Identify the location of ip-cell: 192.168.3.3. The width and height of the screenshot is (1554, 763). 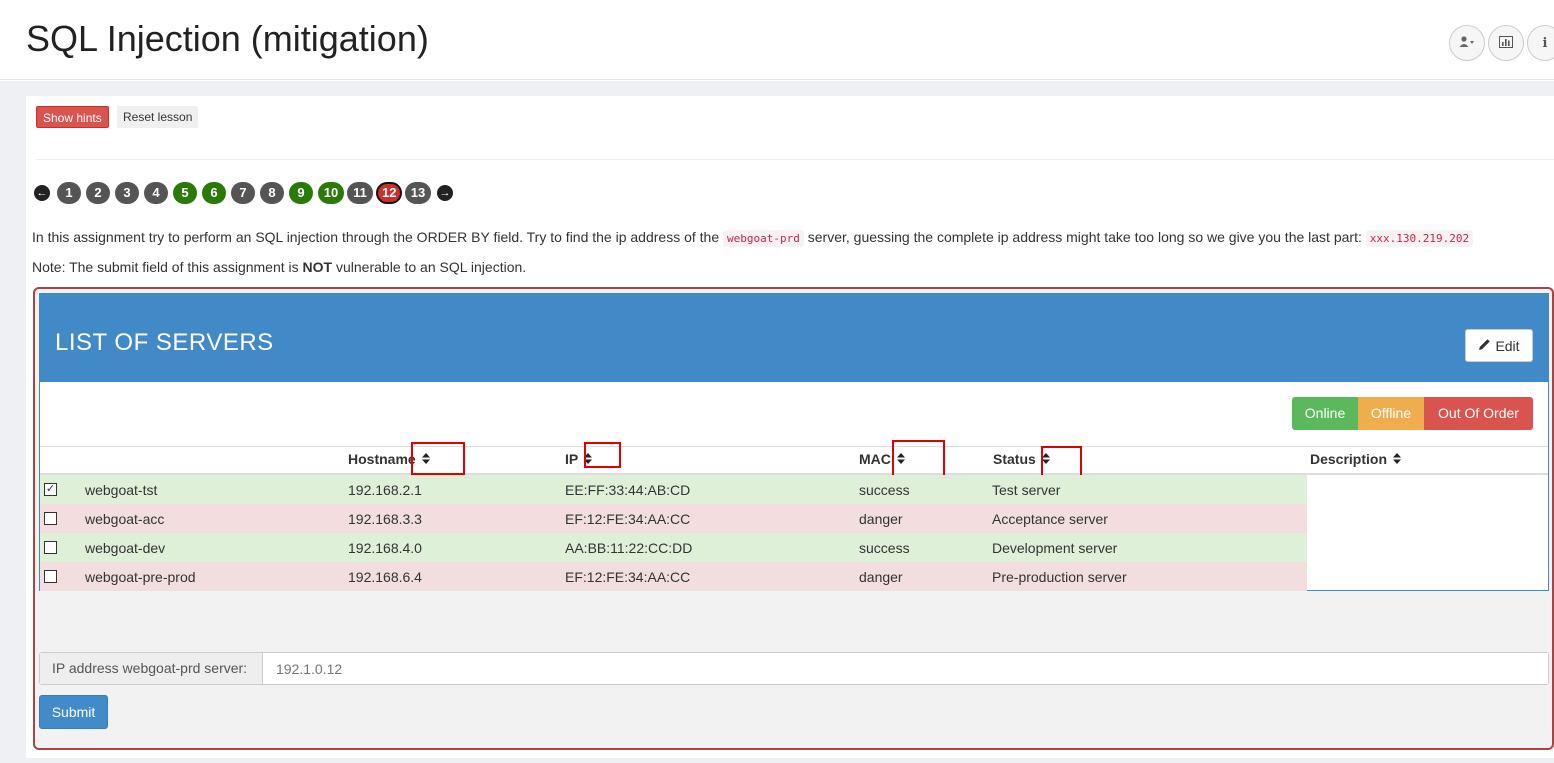
(385, 519).